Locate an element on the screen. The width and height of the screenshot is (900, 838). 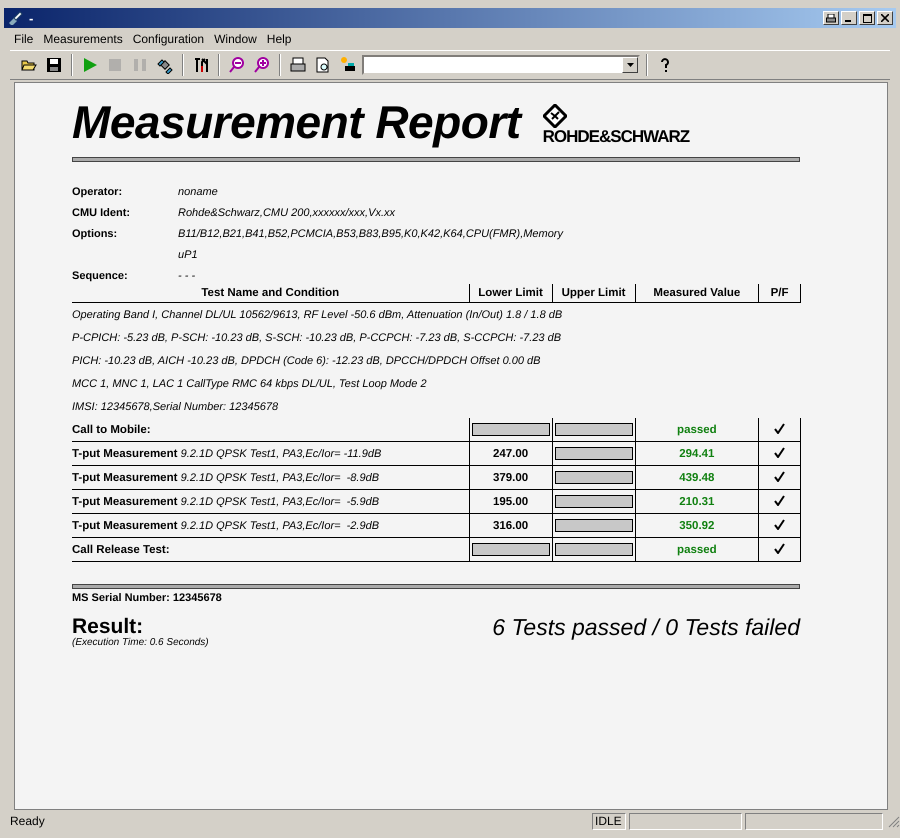
test-name-cell: T-put Measurement 9.2.1D QPSK Test1, PA3,Ec/Ior= -2.9dB is located at coordinates (271, 526).